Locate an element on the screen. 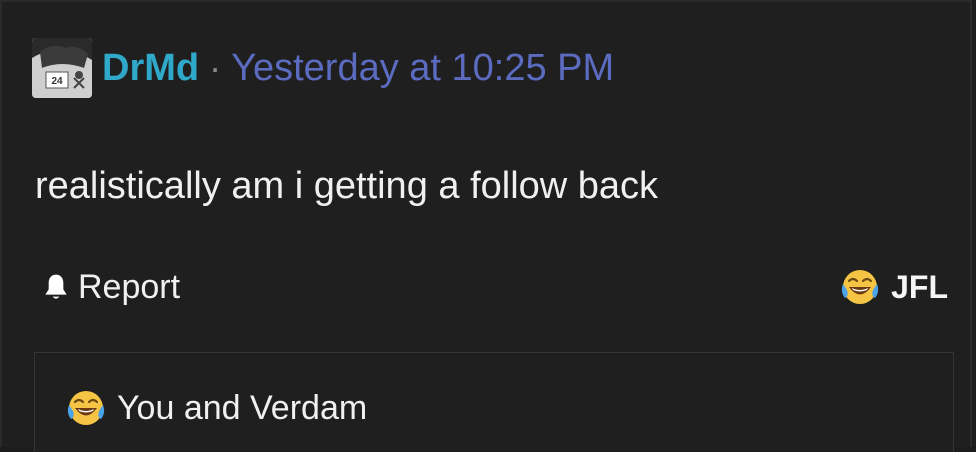 The image size is (976, 452). post-header: 24 DrMd · Yesterday at 10:25 PM is located at coordinates (323, 68).